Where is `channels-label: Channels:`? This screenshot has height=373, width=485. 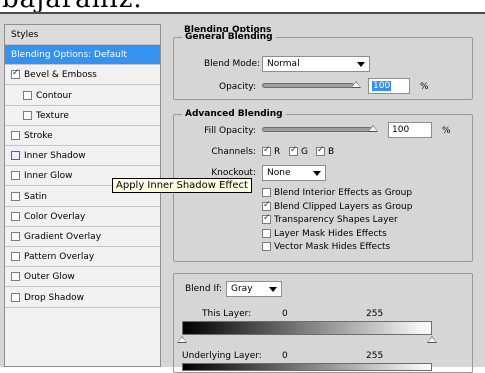 channels-label: Channels: is located at coordinates (233, 152).